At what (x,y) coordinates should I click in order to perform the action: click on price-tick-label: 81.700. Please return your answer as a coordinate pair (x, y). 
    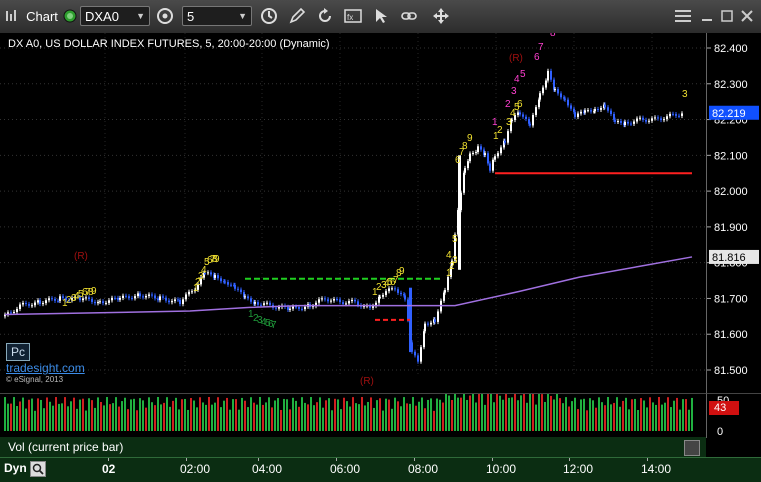
    Looking at the image, I should click on (731, 299).